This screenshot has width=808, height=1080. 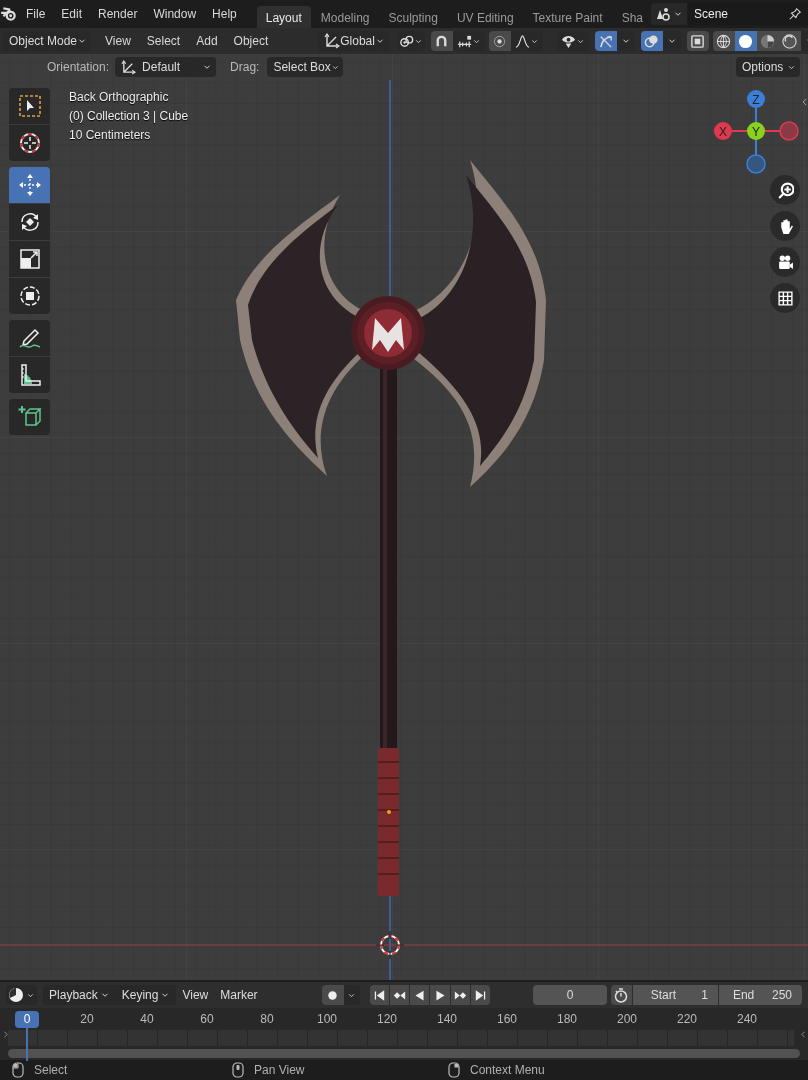 What do you see at coordinates (568, 41) in the screenshot?
I see `eye-icon` at bounding box center [568, 41].